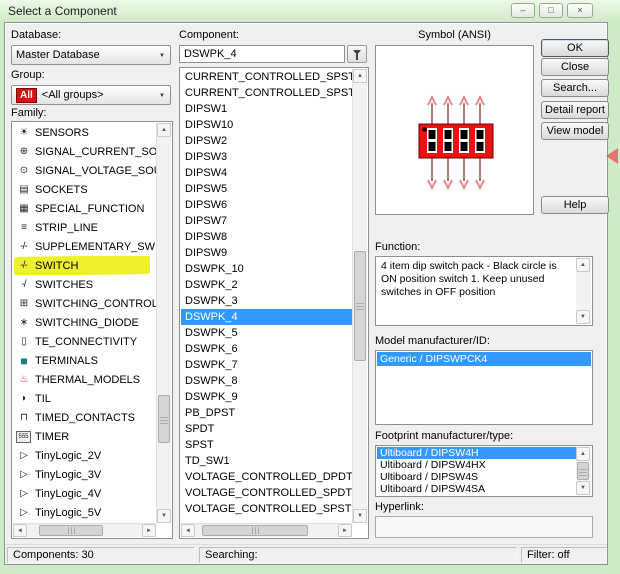 The height and width of the screenshot is (574, 620). Describe the element at coordinates (266, 365) in the screenshot. I see `component-item: DSWPK_7` at that location.